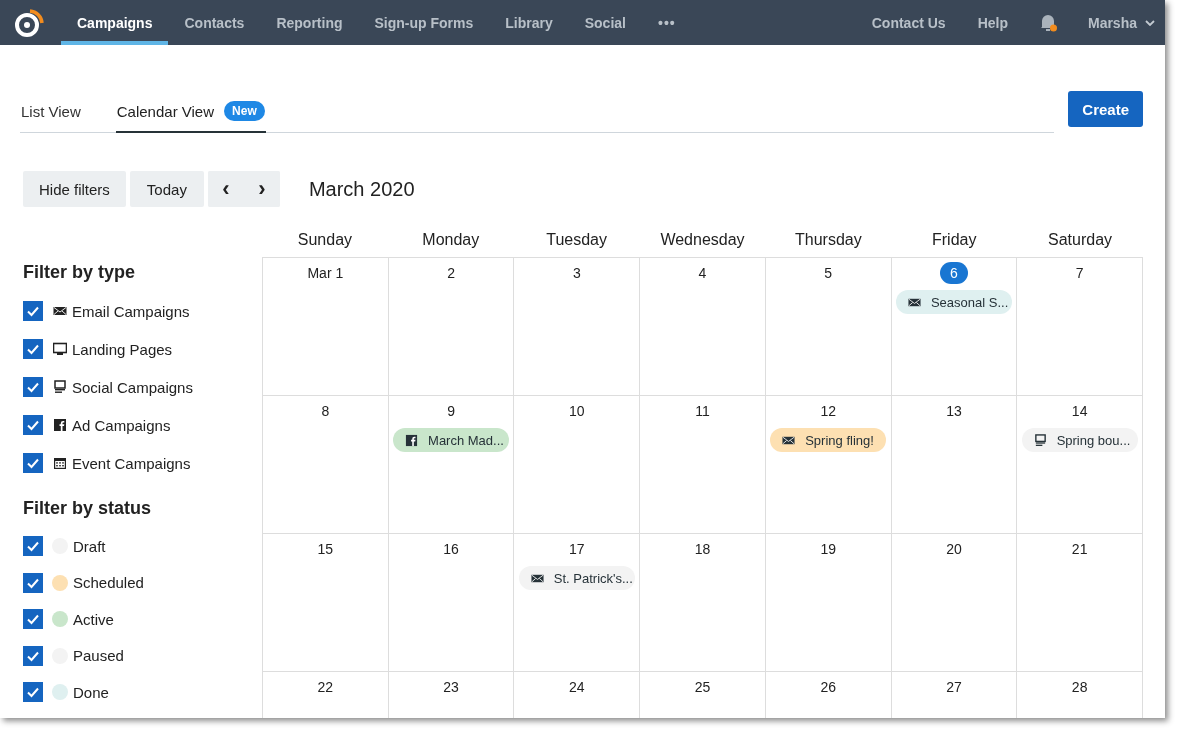 This screenshot has height=733, width=1179. Describe the element at coordinates (91, 692) in the screenshot. I see `filter-label: Done` at that location.